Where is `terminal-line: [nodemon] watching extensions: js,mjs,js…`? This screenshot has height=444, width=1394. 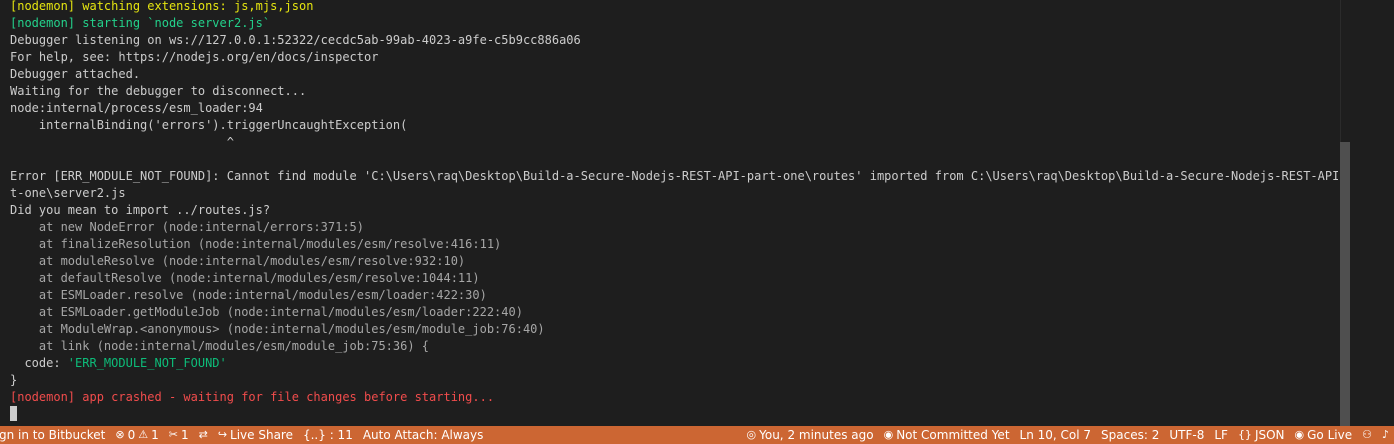
terminal-line: [nodemon] watching extensions: js,mjs,js… is located at coordinates (162, 6).